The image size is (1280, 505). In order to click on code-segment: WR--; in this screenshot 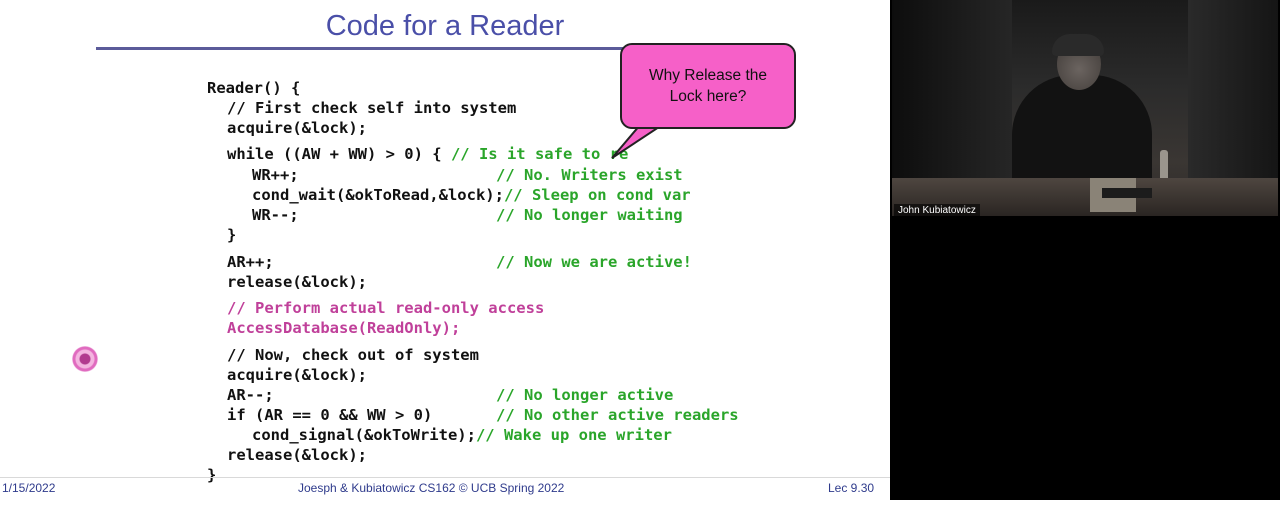, I will do `click(275, 215)`.